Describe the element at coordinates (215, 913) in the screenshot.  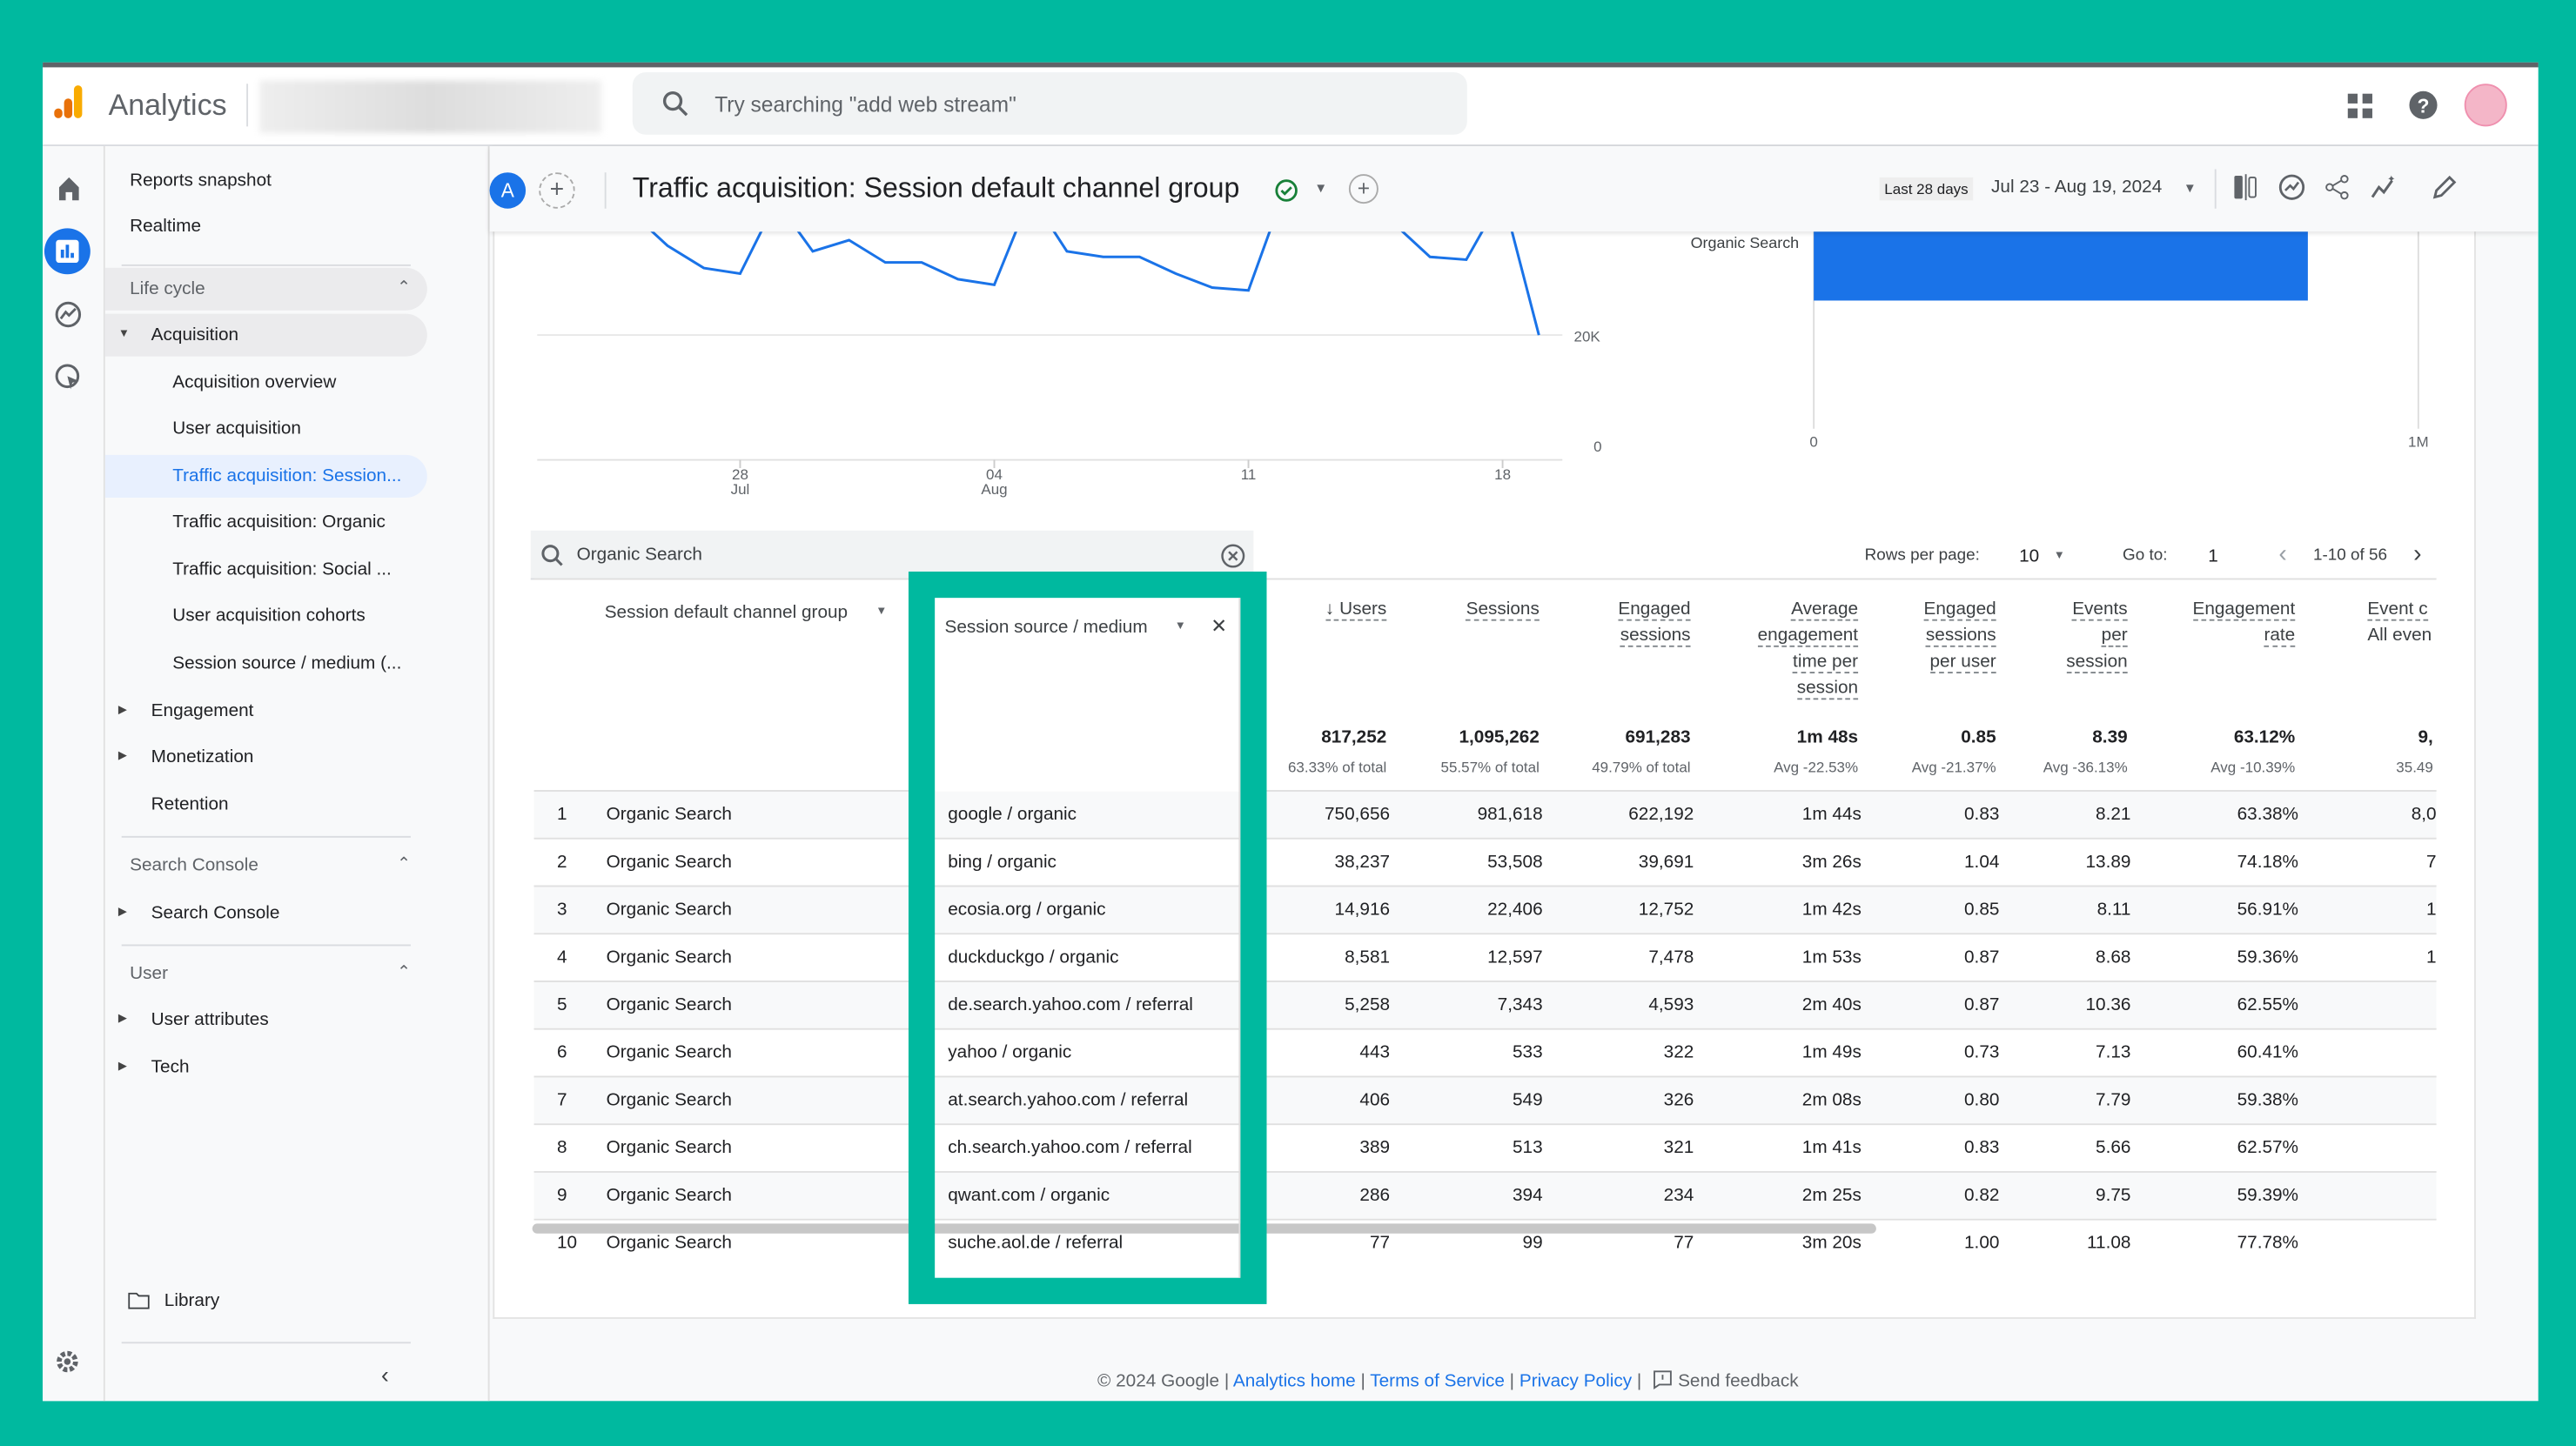
I see `sidebar-item-label: Search Console` at that location.